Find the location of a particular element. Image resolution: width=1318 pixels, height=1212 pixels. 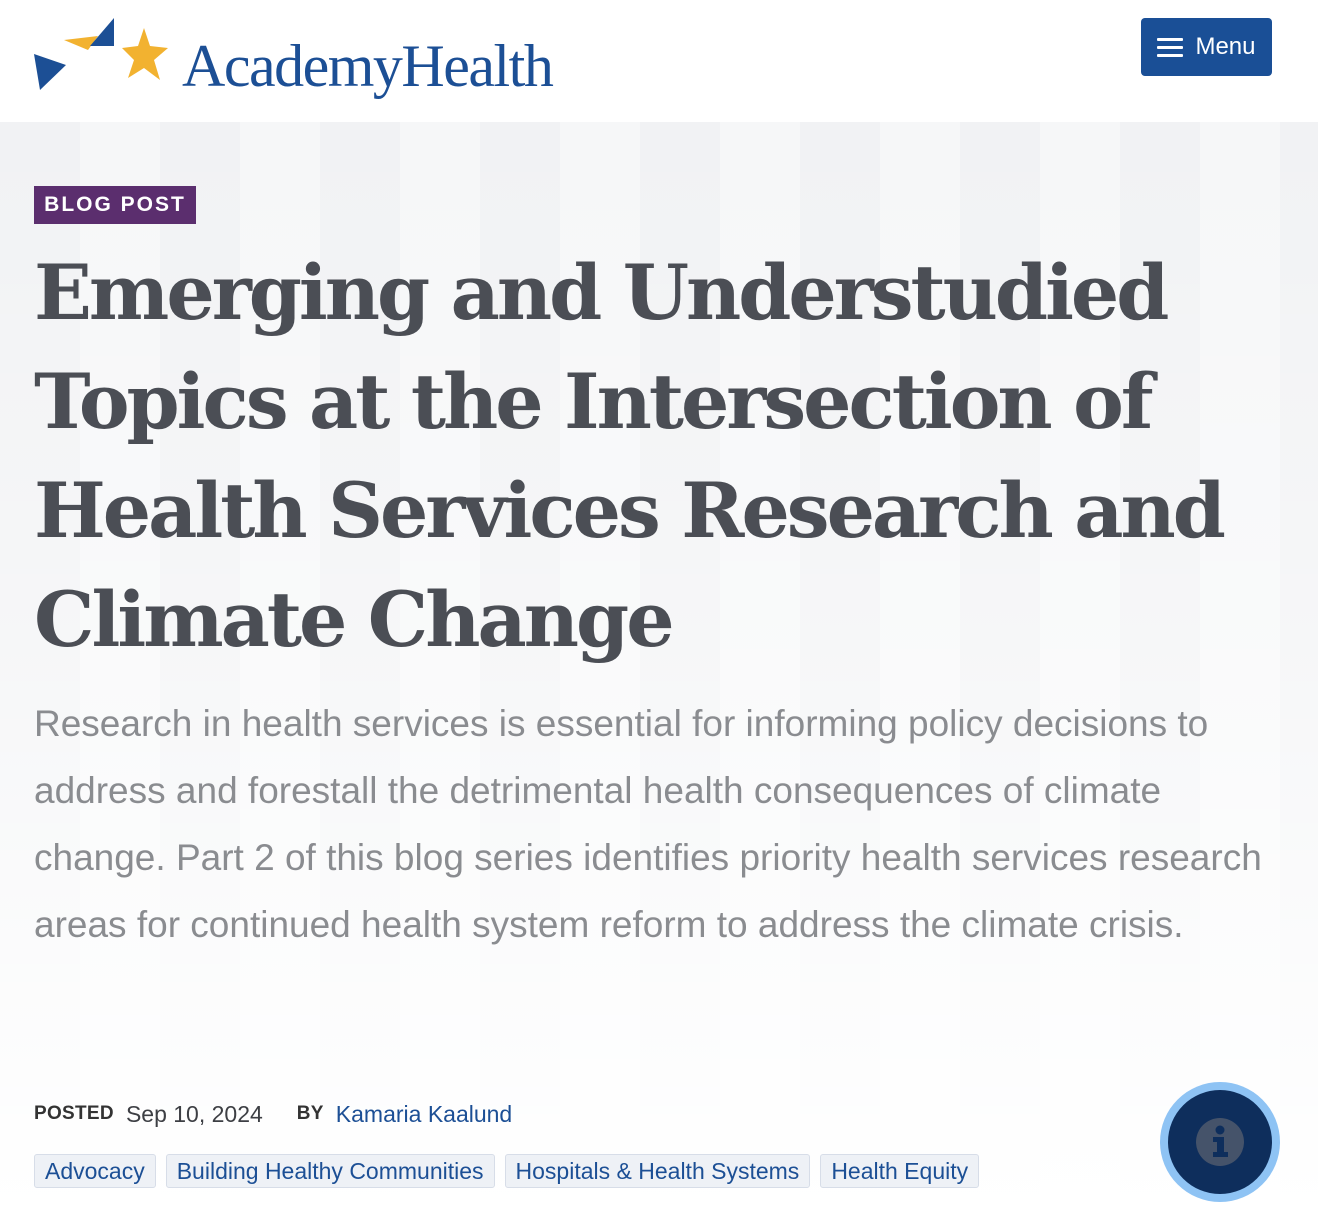

logo-mark-icon is located at coordinates (101, 54).